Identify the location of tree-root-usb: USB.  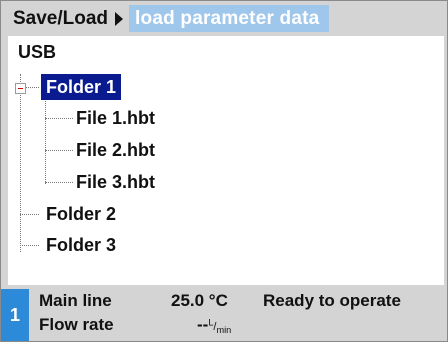
(37, 52).